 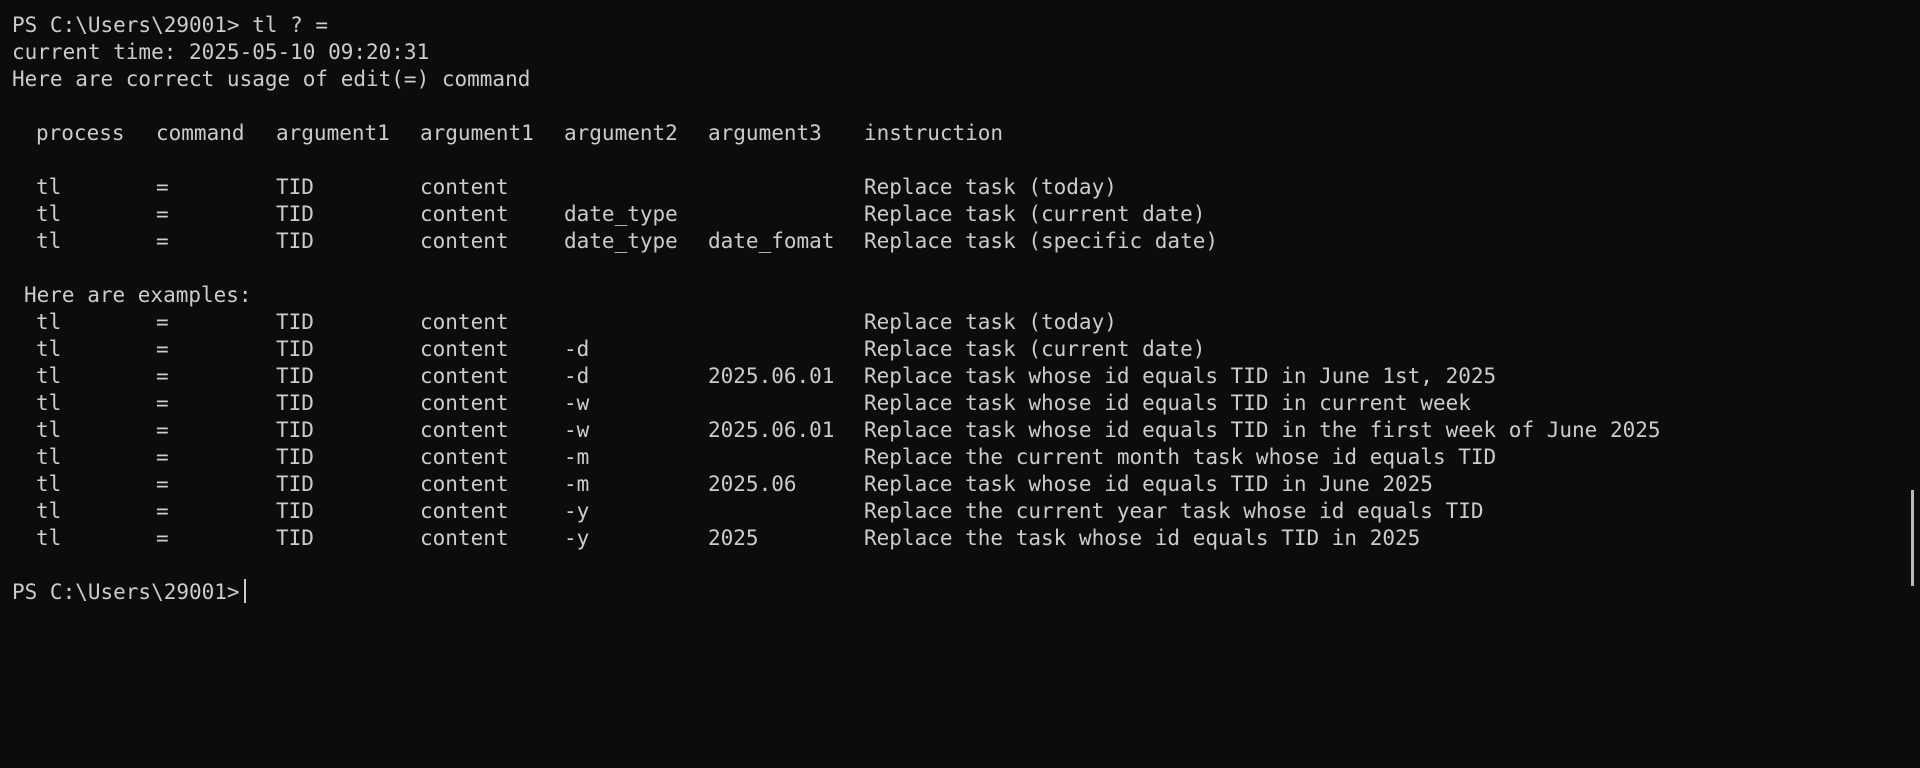 I want to click on cell-instruction: Replace task (specific date), so click(x=1041, y=241).